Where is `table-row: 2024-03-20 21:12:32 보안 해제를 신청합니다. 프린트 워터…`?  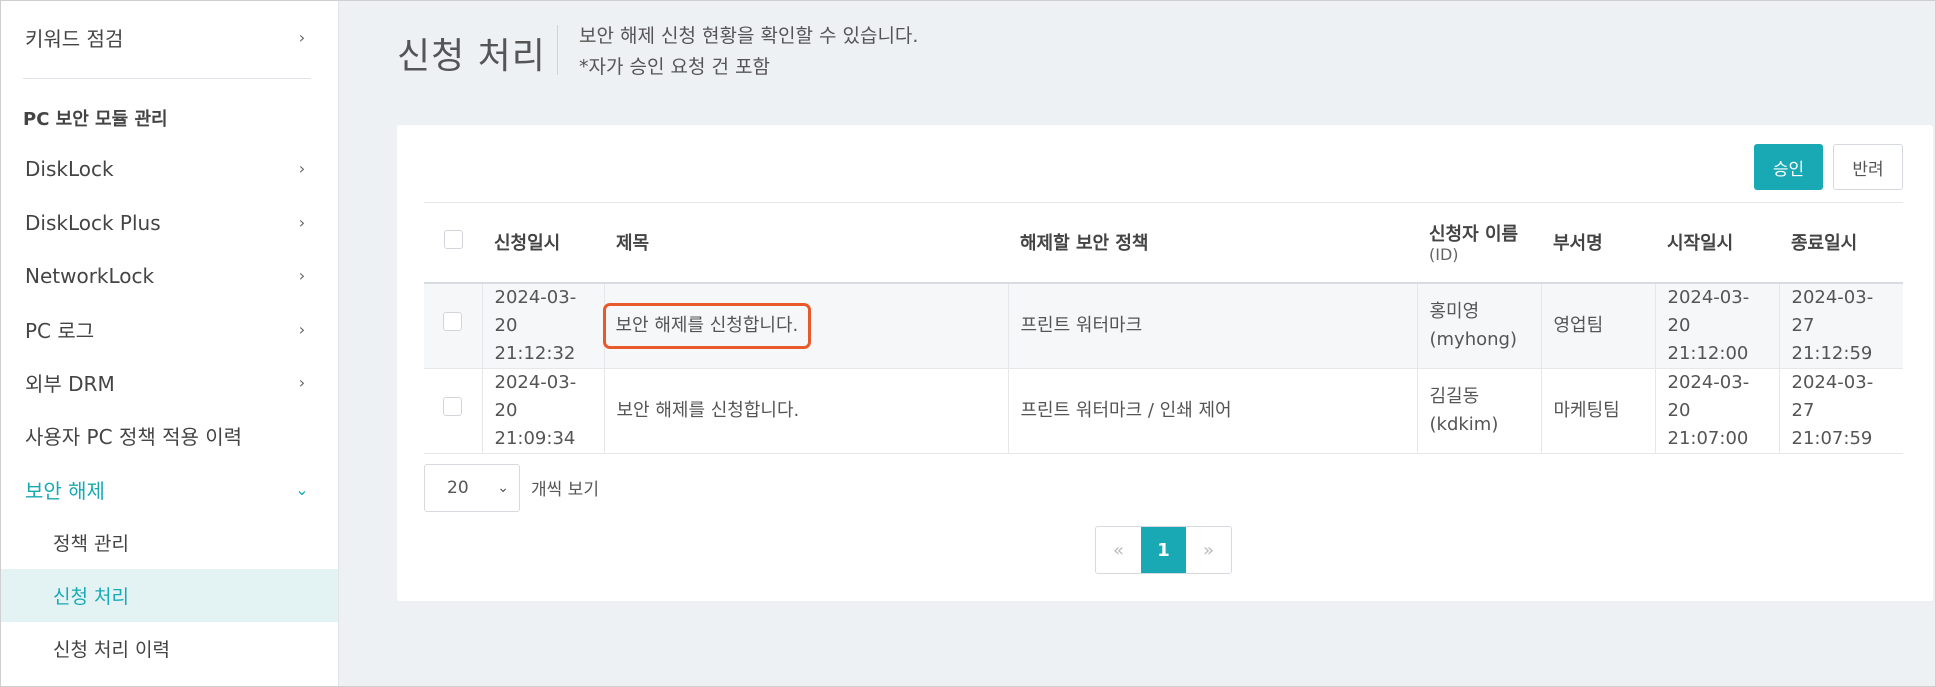
table-row: 2024-03-20 21:12:32 보안 해제를 신청합니다. 프린트 워터… is located at coordinates (1163, 325).